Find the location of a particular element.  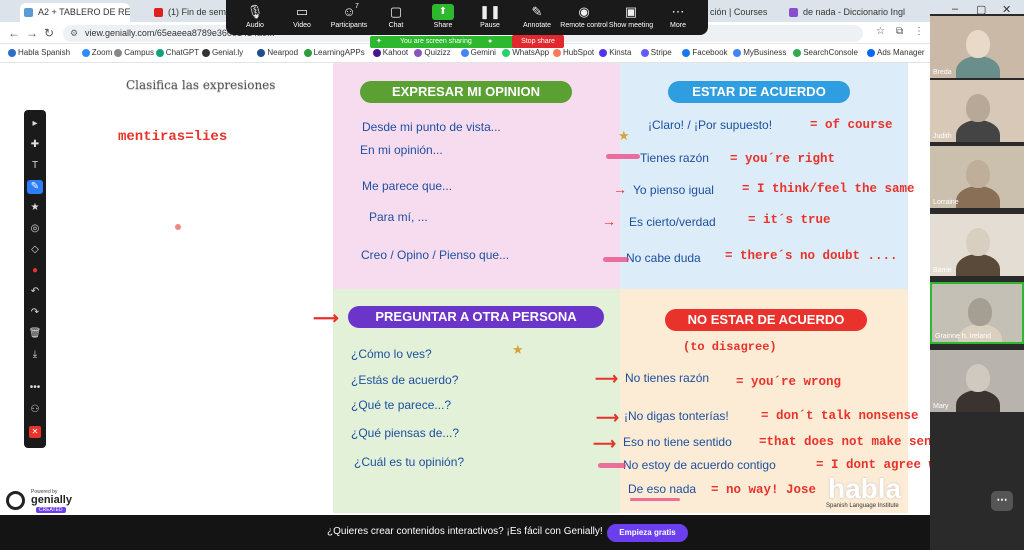

select-tool-icon: ▸ is located at coordinates (35, 123).